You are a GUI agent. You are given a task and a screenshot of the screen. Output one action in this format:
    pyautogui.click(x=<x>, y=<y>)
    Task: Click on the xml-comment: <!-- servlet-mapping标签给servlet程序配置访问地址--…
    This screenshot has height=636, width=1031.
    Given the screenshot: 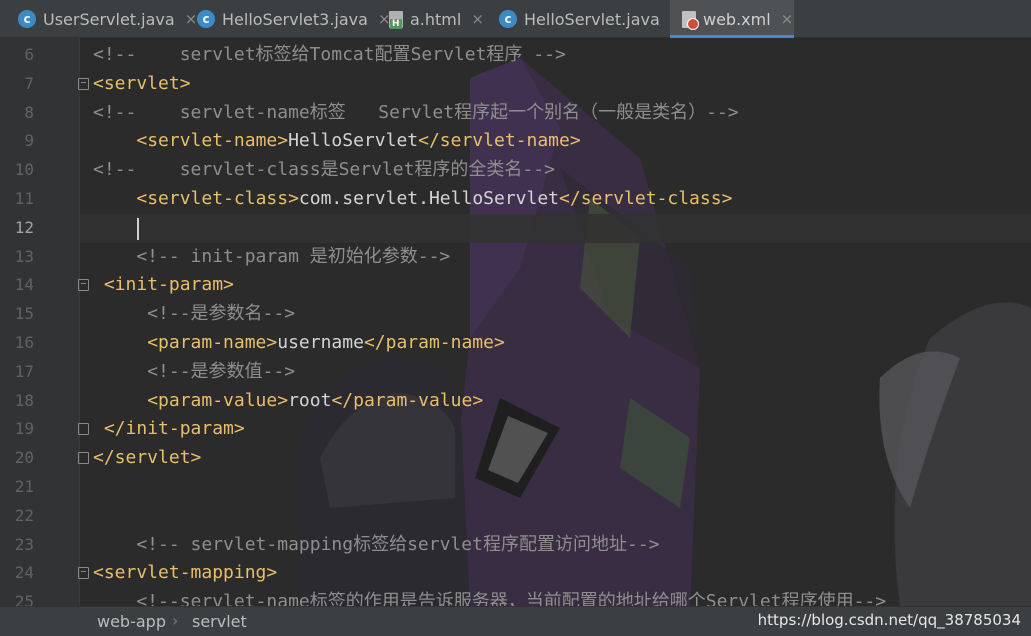 What is the action you would take?
    pyautogui.click(x=376, y=544)
    